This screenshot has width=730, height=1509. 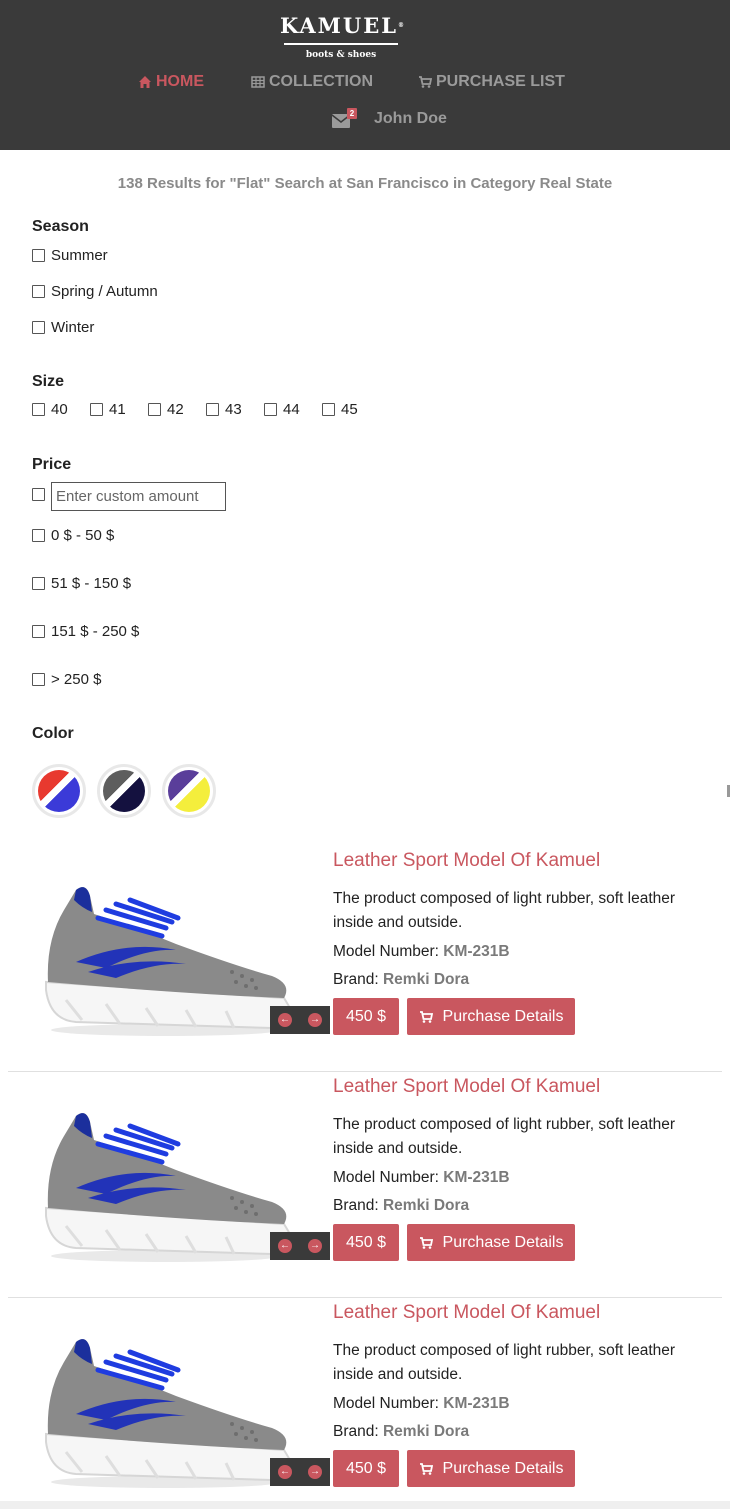 I want to click on size-option-label: 43, so click(x=233, y=409).